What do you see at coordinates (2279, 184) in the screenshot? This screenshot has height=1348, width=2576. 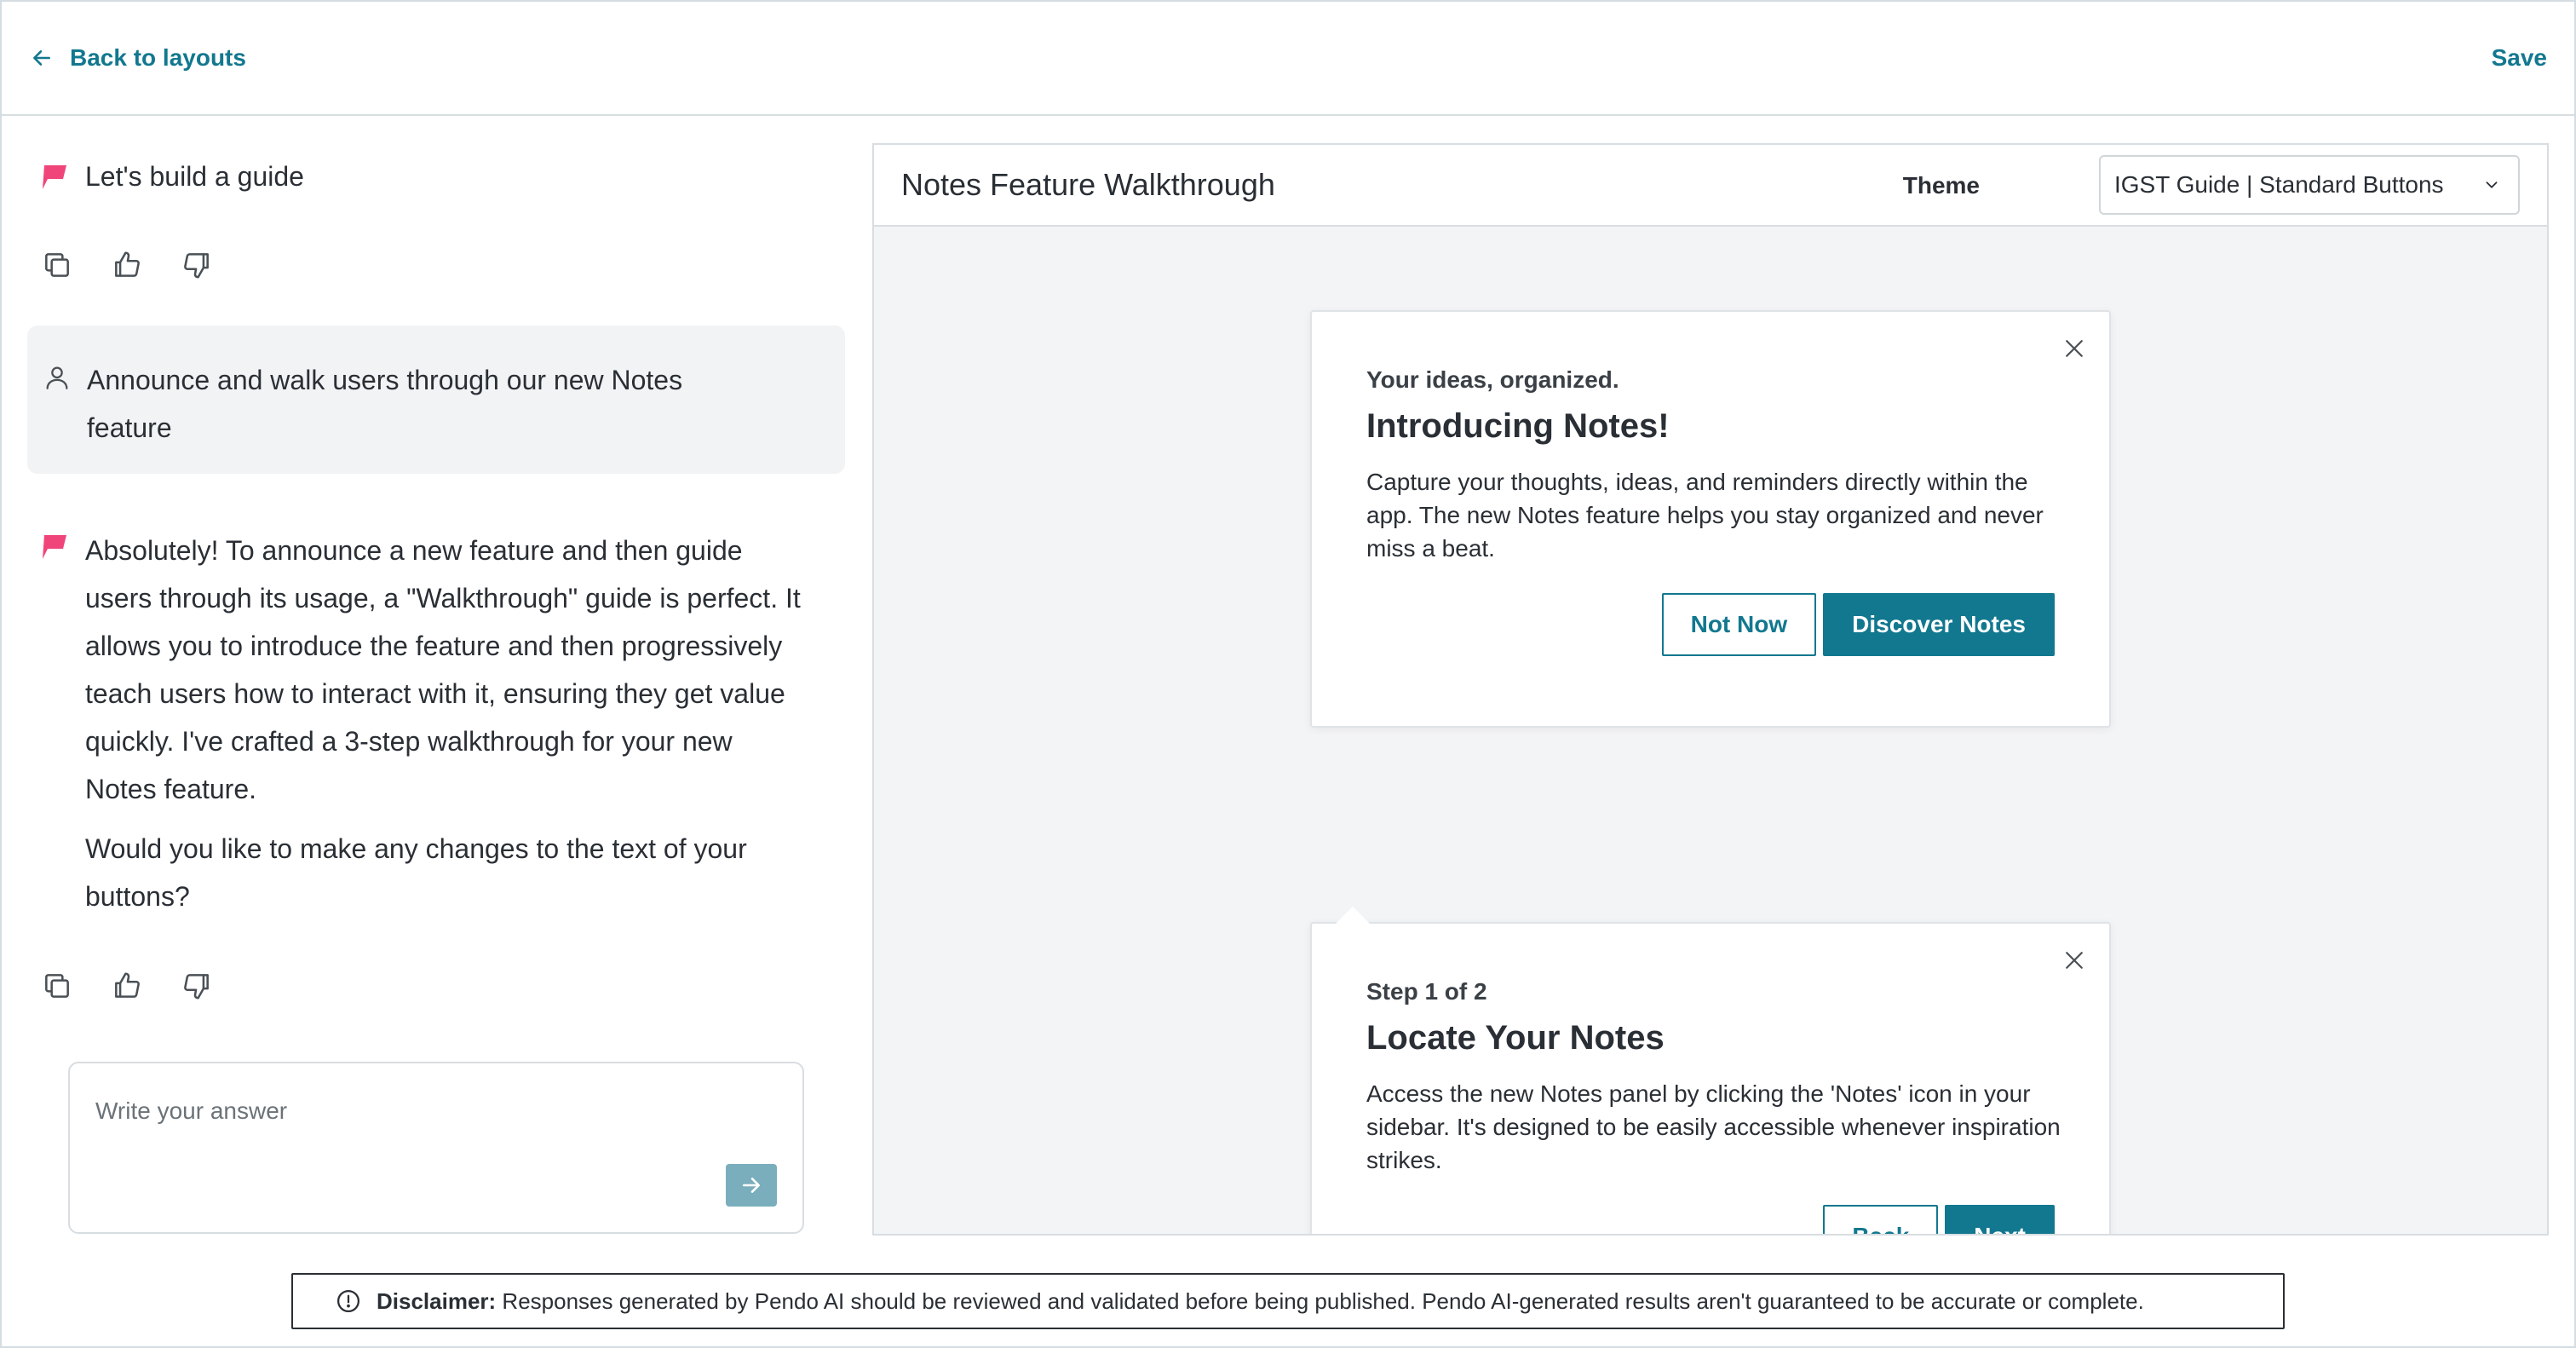 I see `theme-dropdown-value: IGST Guide | Standard Buttons` at bounding box center [2279, 184].